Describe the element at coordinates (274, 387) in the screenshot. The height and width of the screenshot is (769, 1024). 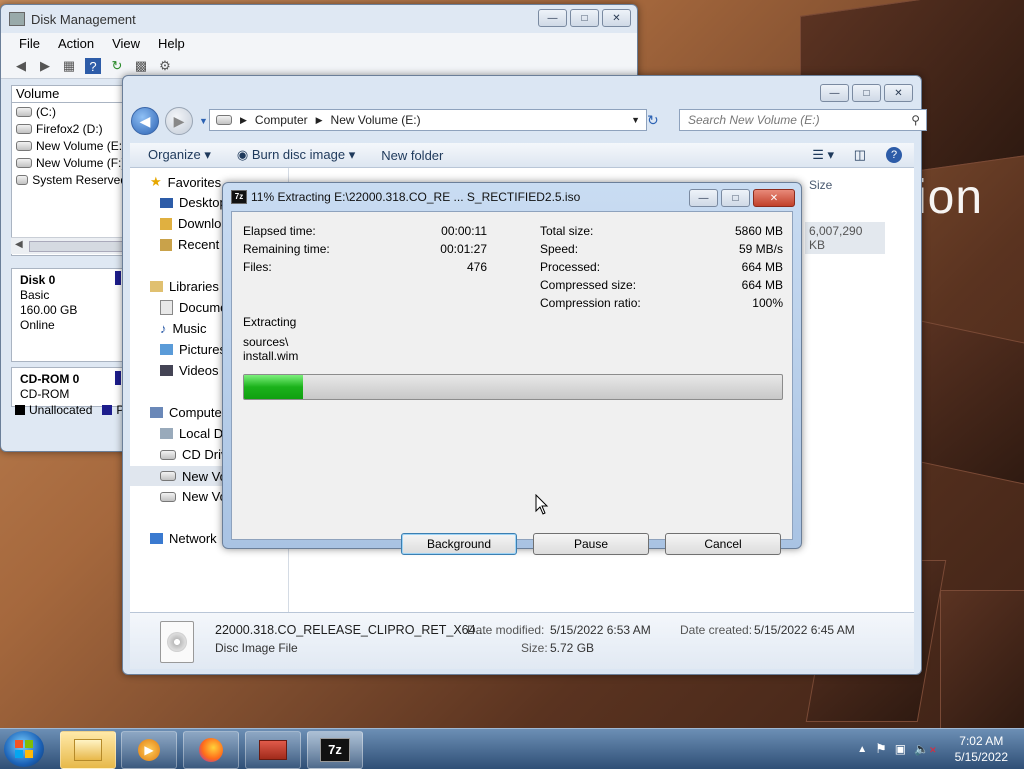
I see `progress-fill` at that location.